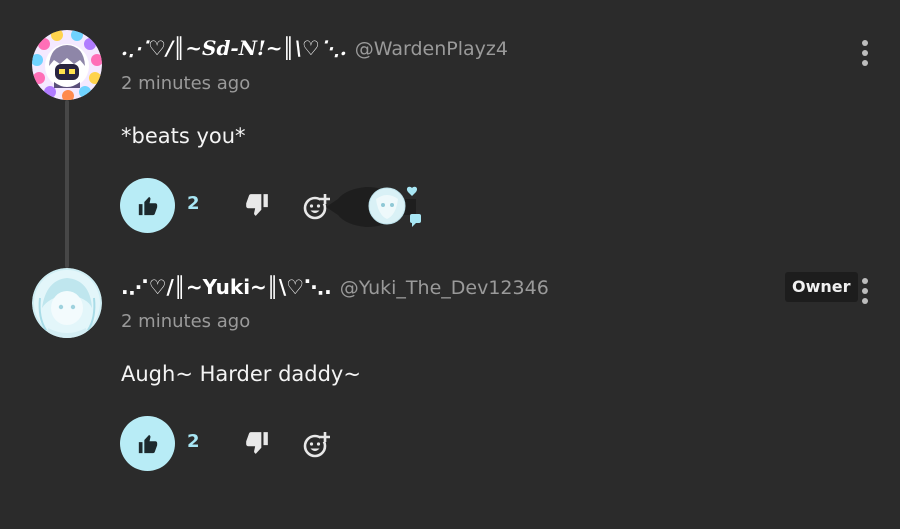 This screenshot has width=900, height=529. What do you see at coordinates (234, 48) in the screenshot?
I see `display-name: .⋰♡/║~Sd-N!~║\♡⋱.` at bounding box center [234, 48].